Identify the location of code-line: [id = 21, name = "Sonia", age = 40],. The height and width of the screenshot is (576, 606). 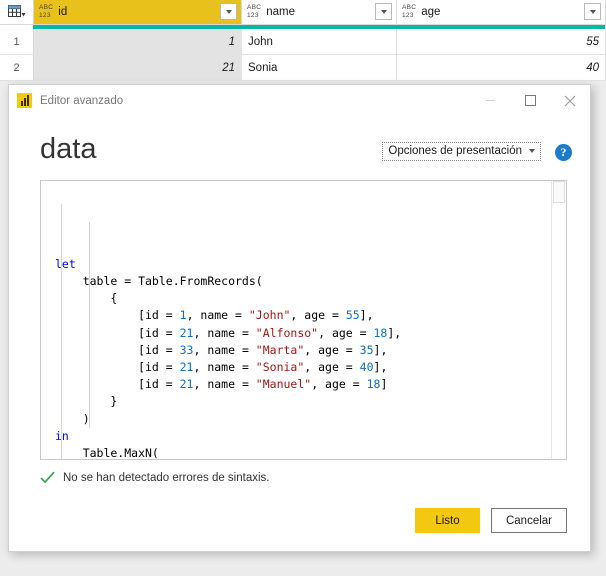
(303, 367).